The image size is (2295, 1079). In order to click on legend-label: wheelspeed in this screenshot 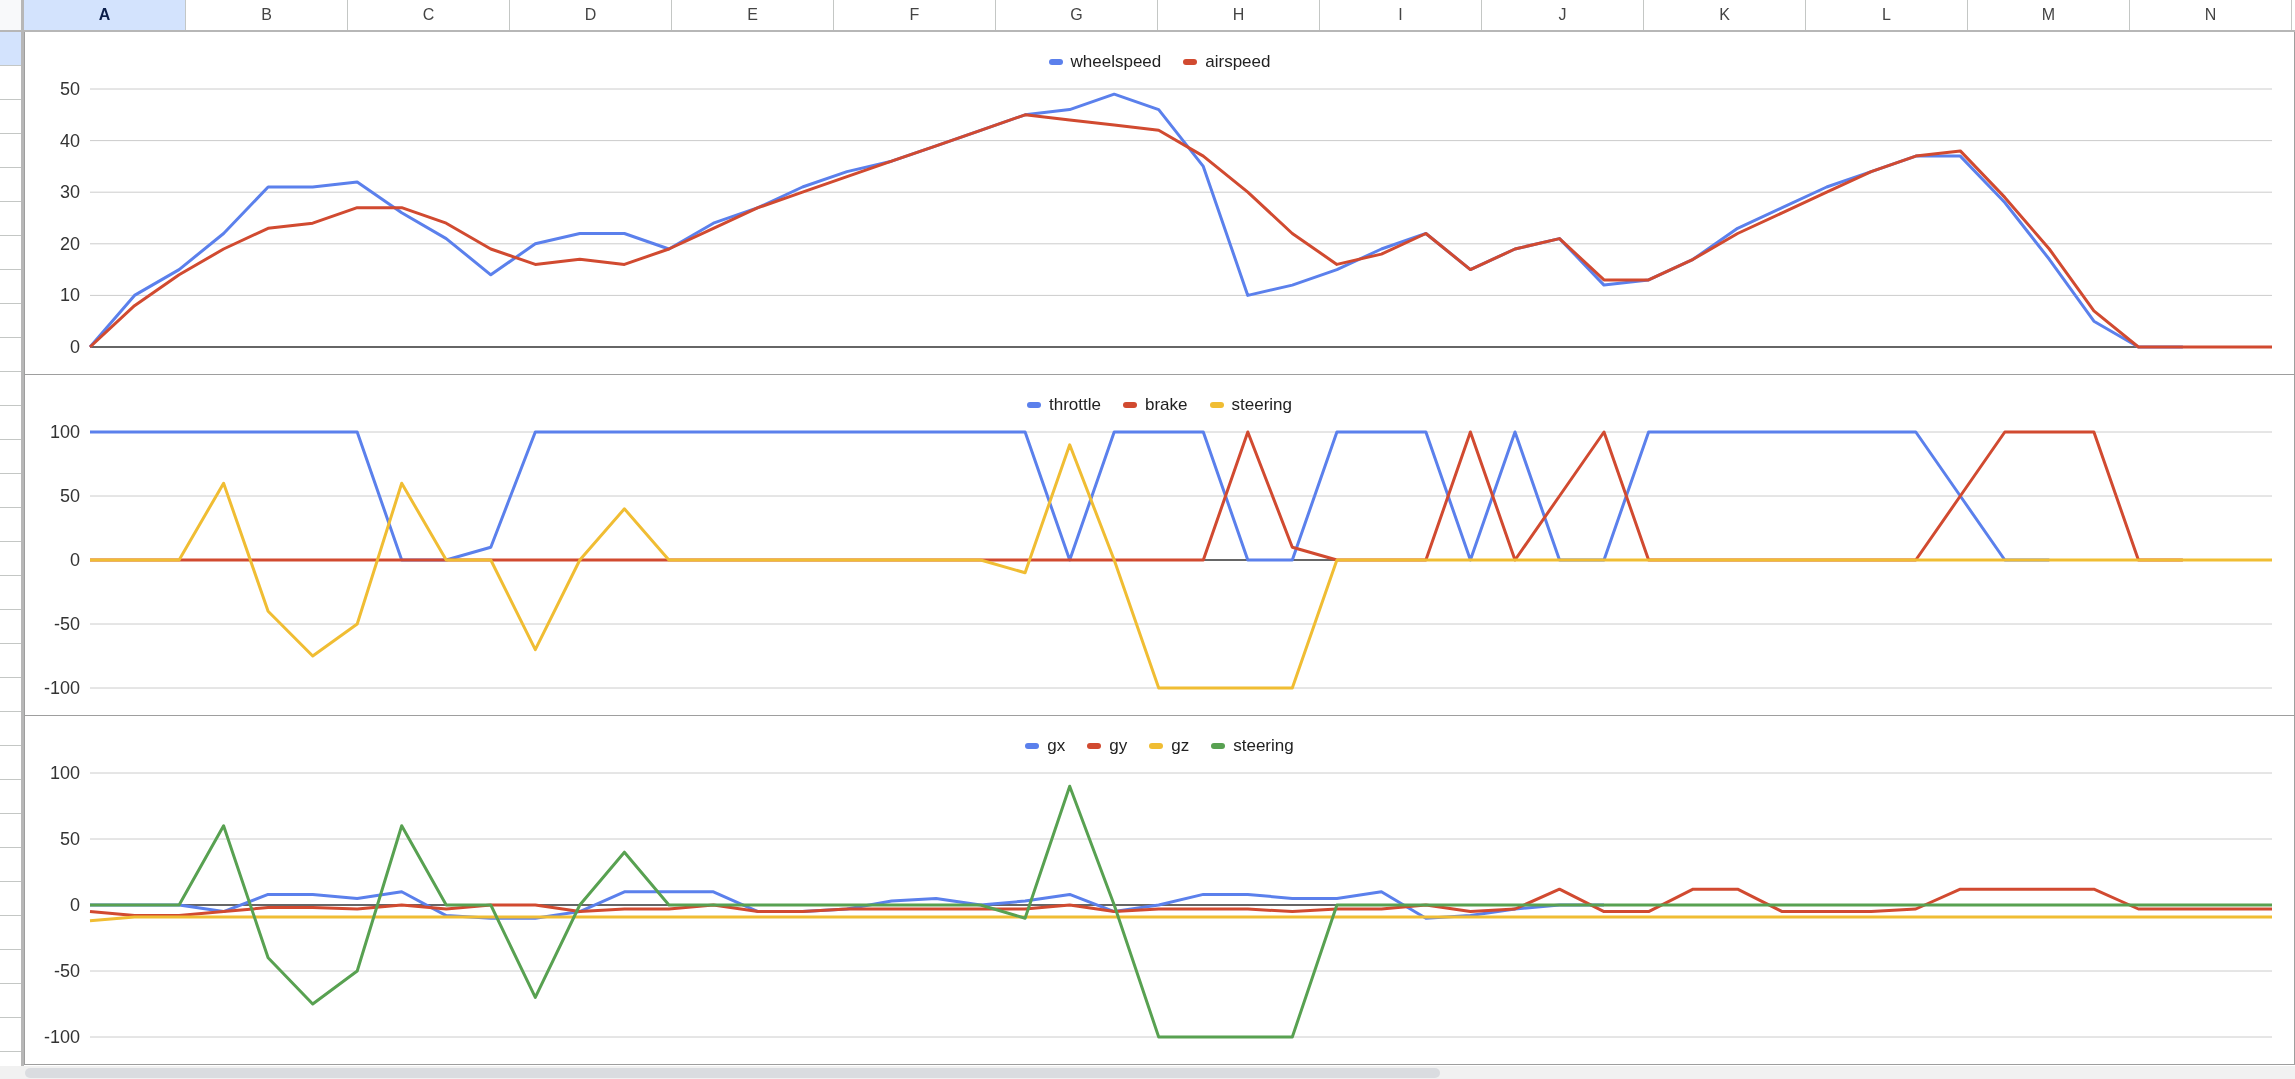, I will do `click(1116, 62)`.